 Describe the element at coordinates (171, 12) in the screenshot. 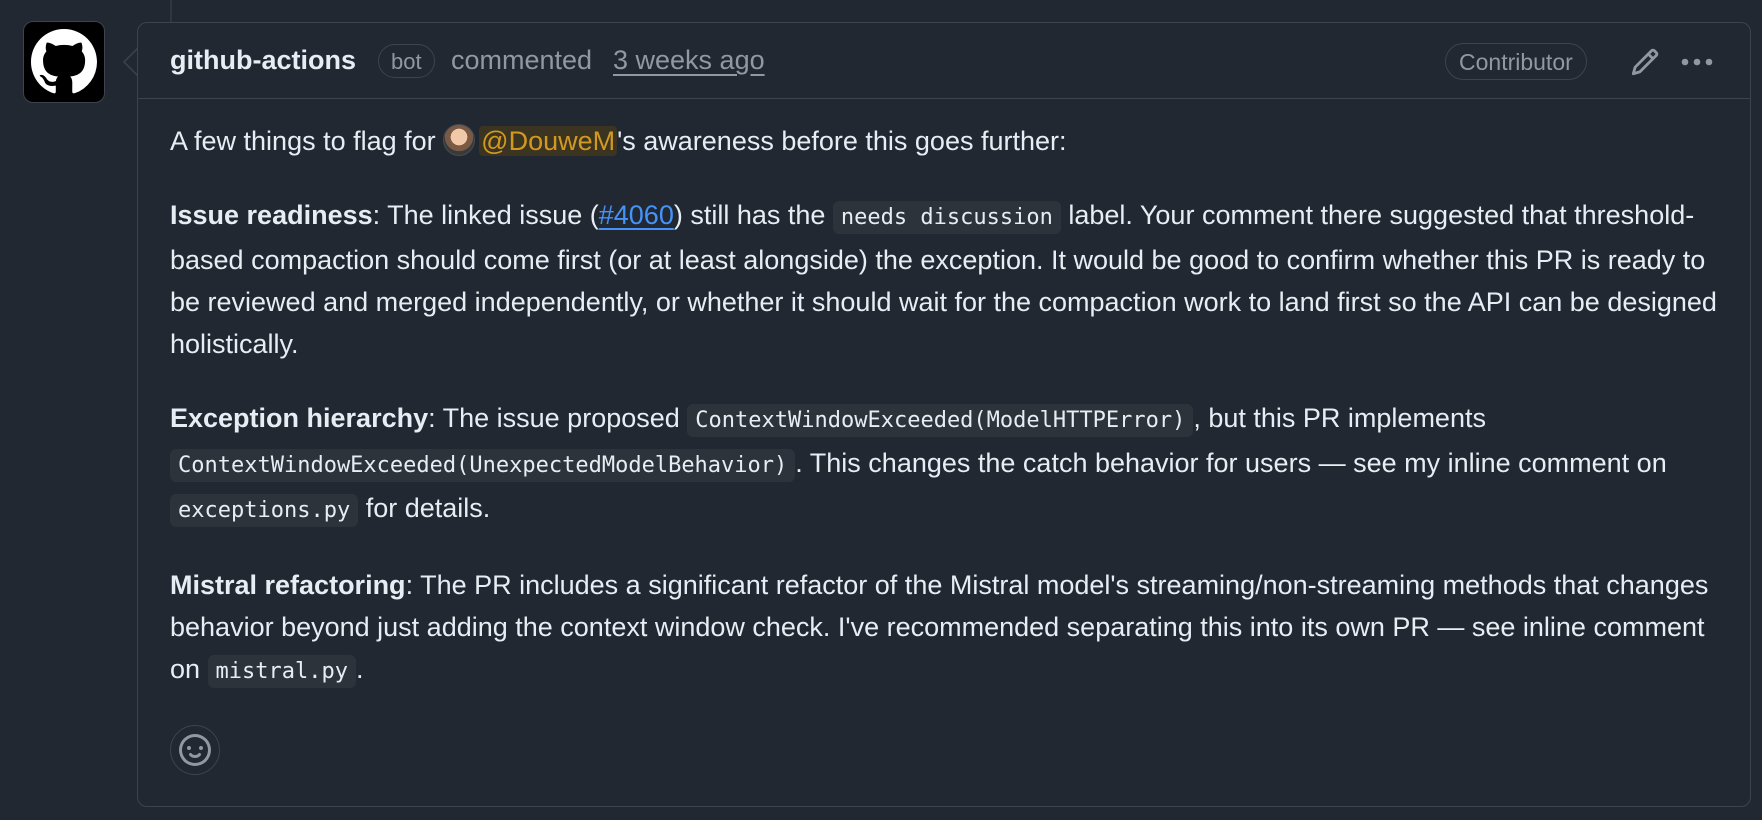

I see `timeline-line` at that location.